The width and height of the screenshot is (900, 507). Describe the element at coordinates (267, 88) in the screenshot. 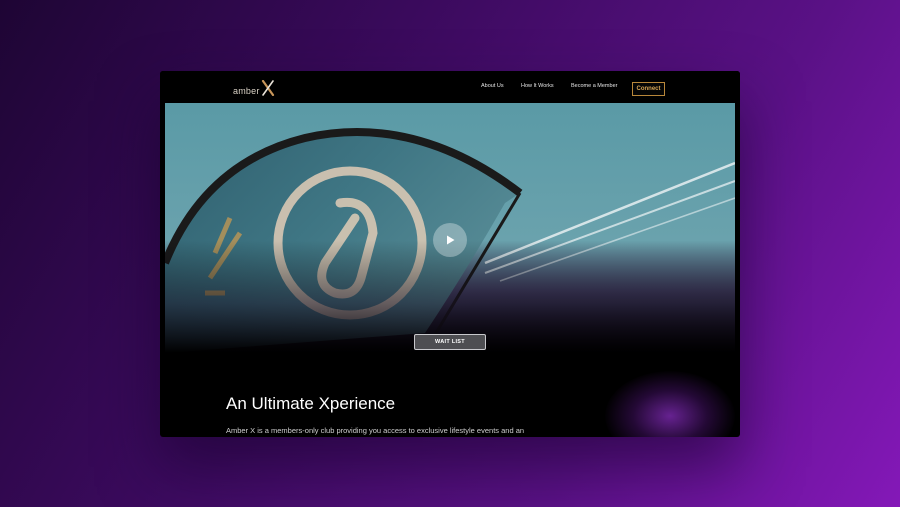

I see `logo-x-icon` at that location.